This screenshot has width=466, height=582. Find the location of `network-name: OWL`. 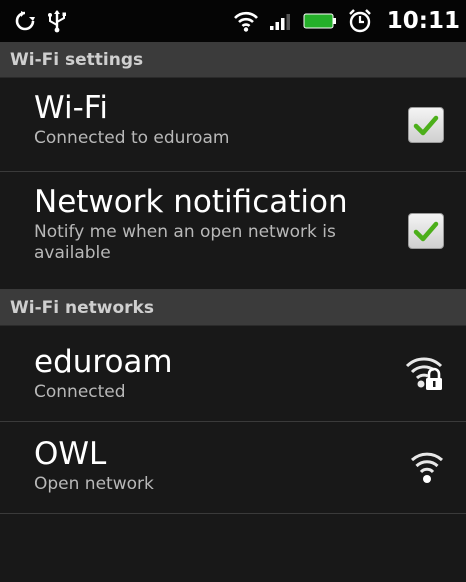

network-name: OWL is located at coordinates (70, 454).